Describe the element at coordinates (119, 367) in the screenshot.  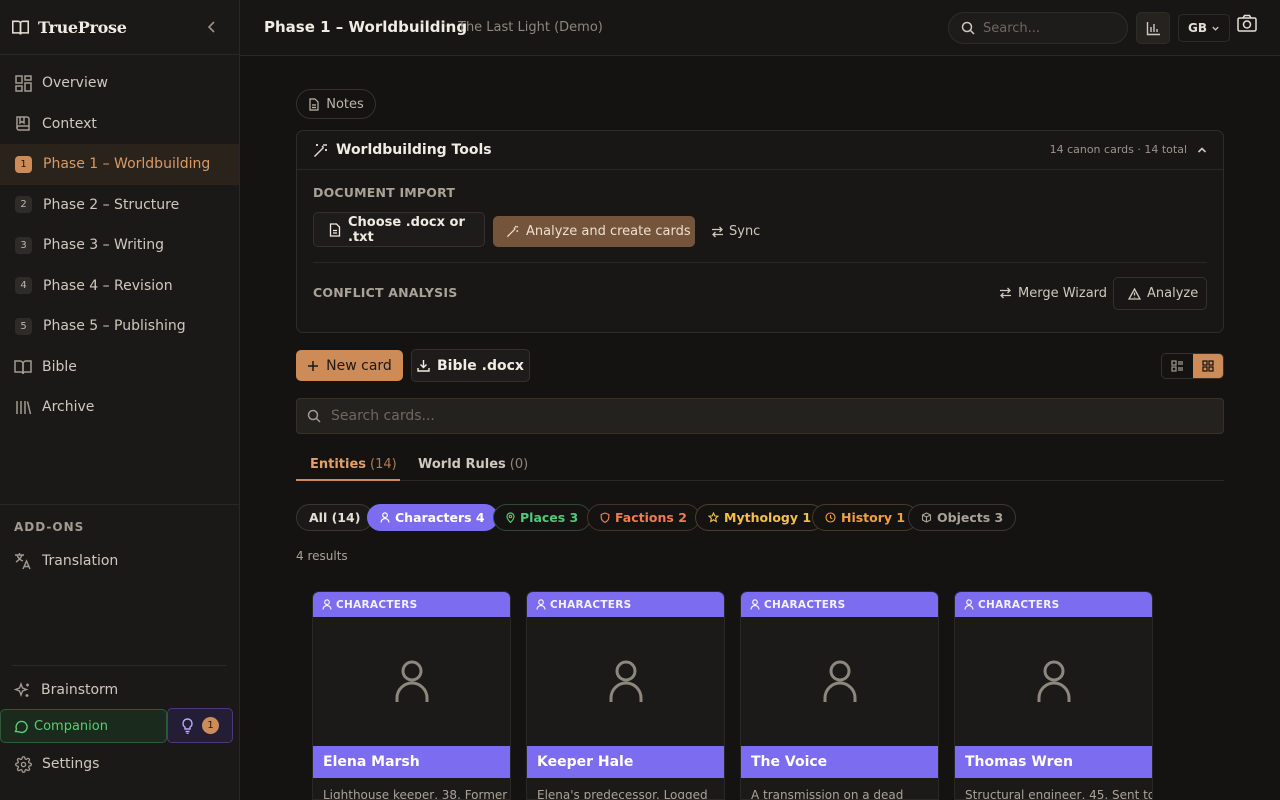
I see `sidebar-item-bible: Bible` at that location.